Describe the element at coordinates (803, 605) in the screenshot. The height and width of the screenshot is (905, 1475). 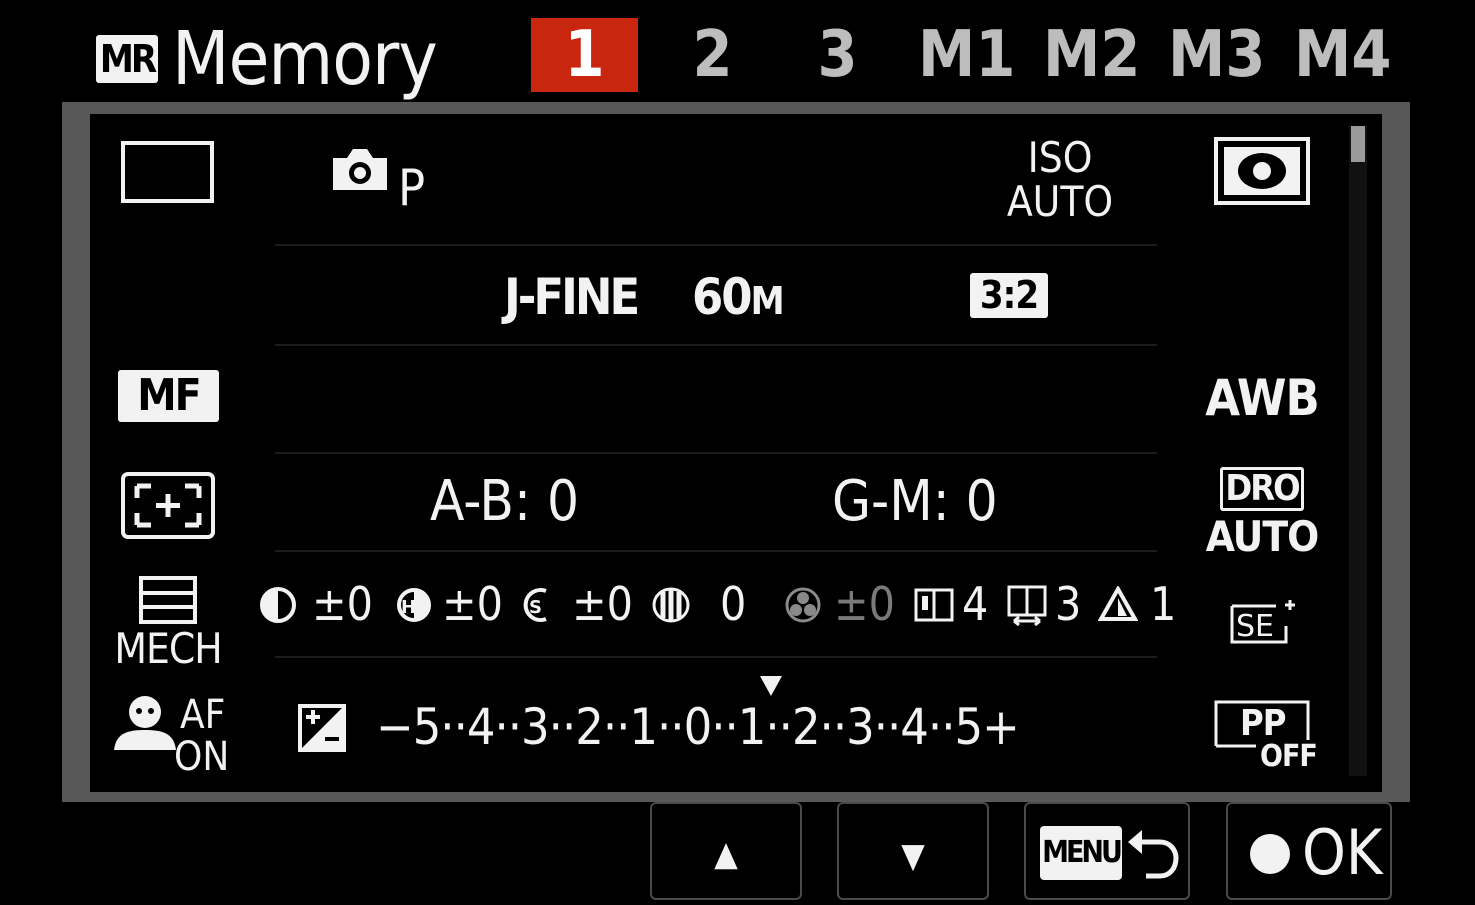
I see `saturation-icon` at that location.